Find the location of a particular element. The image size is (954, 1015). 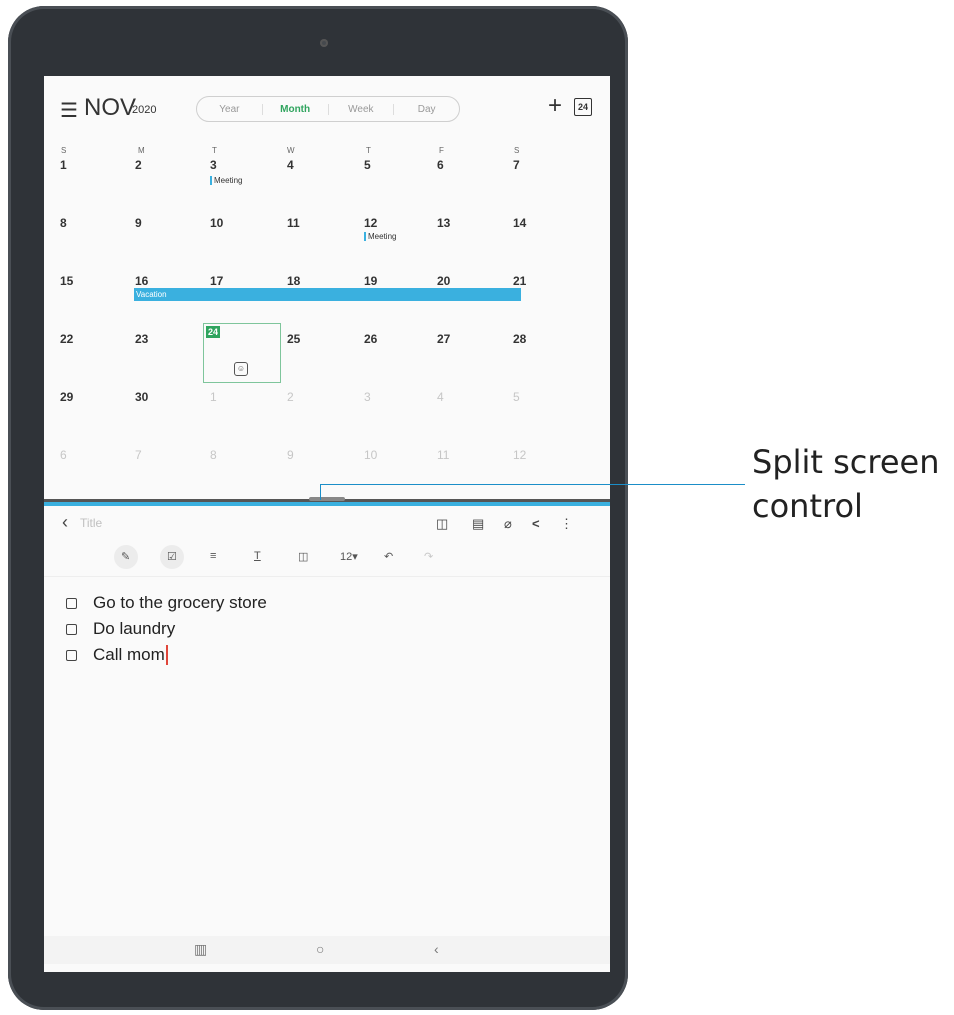

event-vacation: Vacation is located at coordinates (327, 294).